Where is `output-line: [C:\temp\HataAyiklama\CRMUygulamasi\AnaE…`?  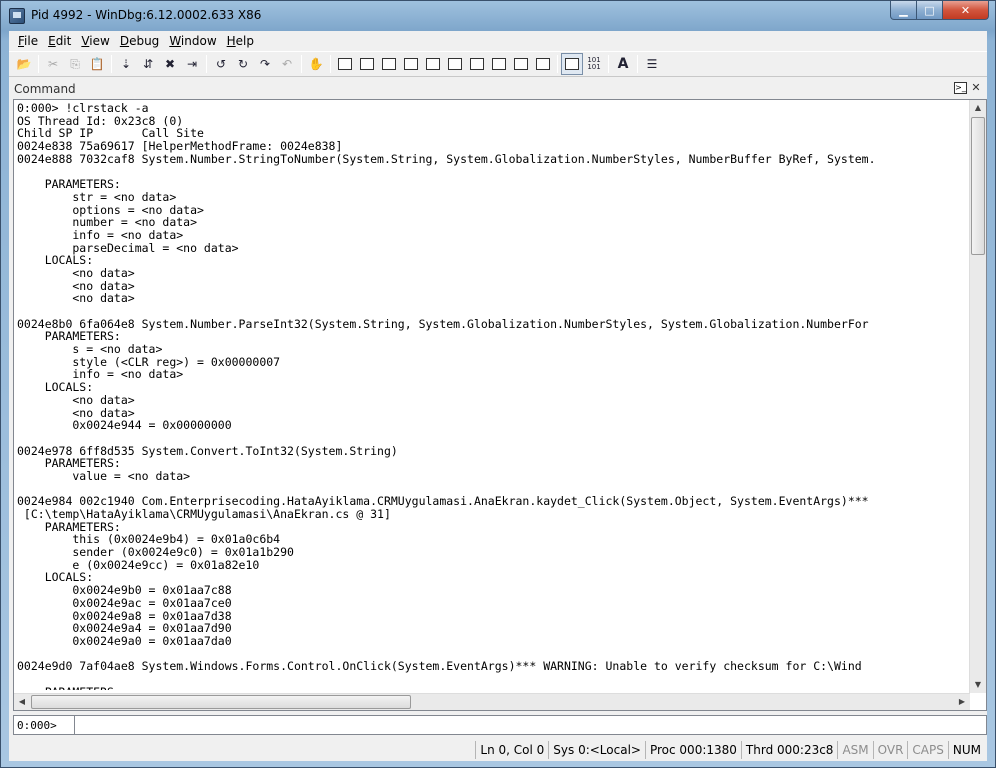
output-line: [C:\temp\HataAyiklama\CRMUygulamasi\AnaE… is located at coordinates (204, 514).